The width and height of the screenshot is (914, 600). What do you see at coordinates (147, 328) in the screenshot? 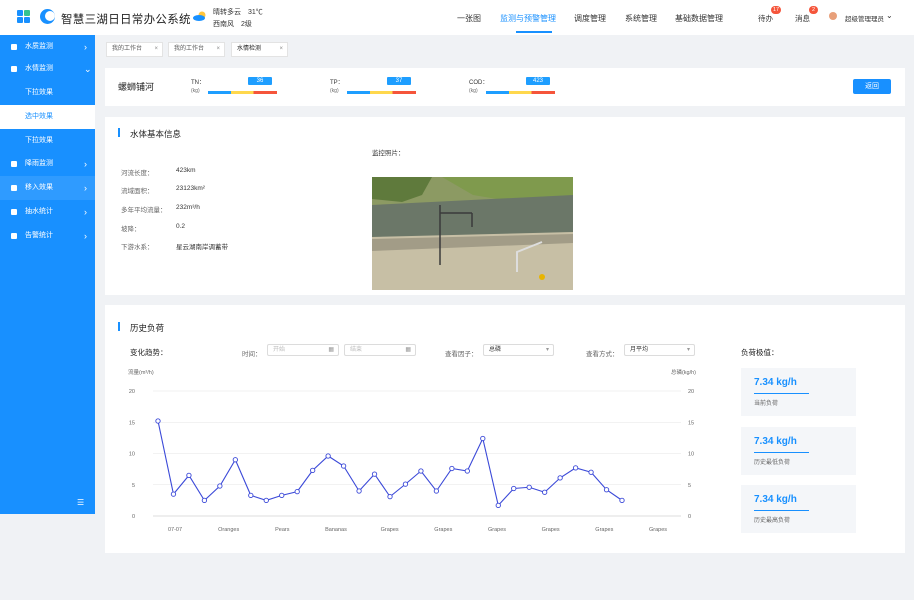
I see `history-title: 历史负荷` at bounding box center [147, 328].